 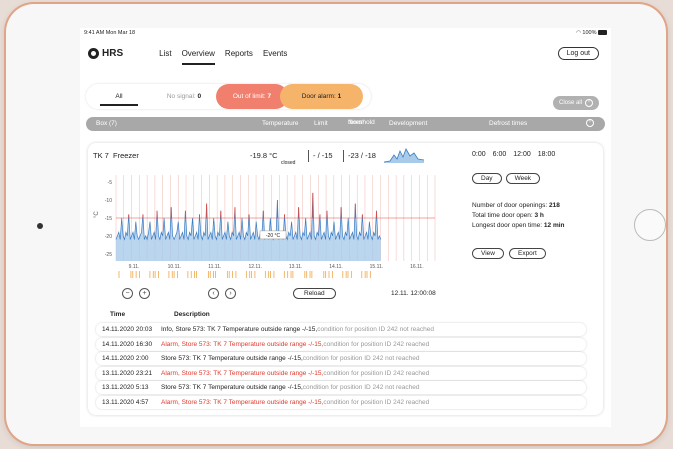 What do you see at coordinates (323, 155) in the screenshot?
I see `box-limit: - / -15` at bounding box center [323, 155].